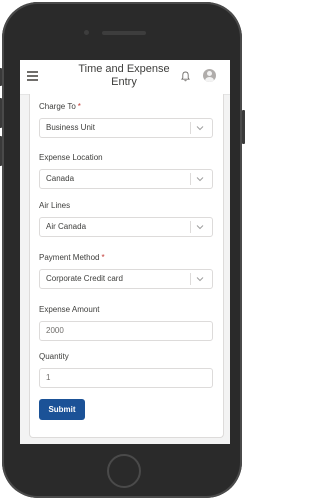 This screenshot has width=320, height=500. What do you see at coordinates (243, 127) in the screenshot?
I see `power-button` at bounding box center [243, 127].